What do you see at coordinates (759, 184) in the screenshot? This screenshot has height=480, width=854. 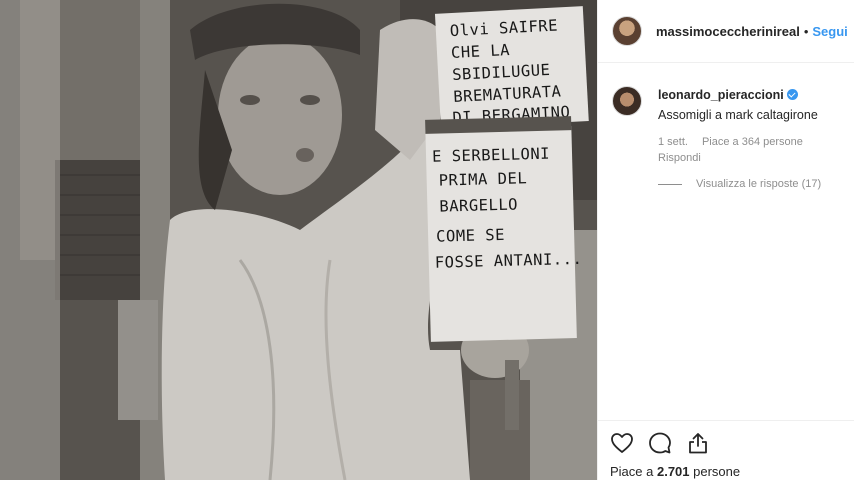 I see `view-replies-label: Visualizza le risposte (17)` at bounding box center [759, 184].